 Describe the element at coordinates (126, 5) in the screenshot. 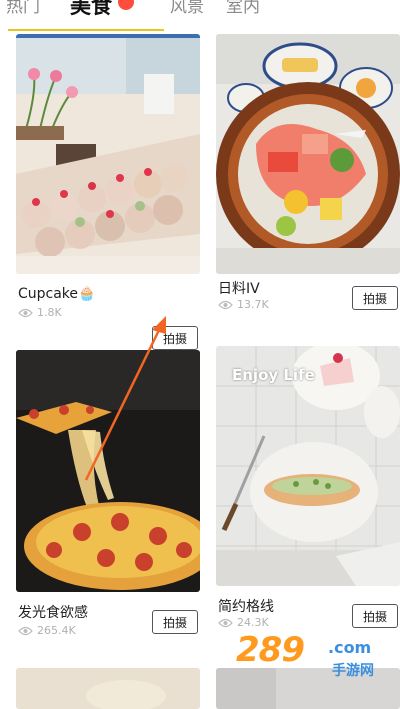

I see `hot-badge-icon` at that location.